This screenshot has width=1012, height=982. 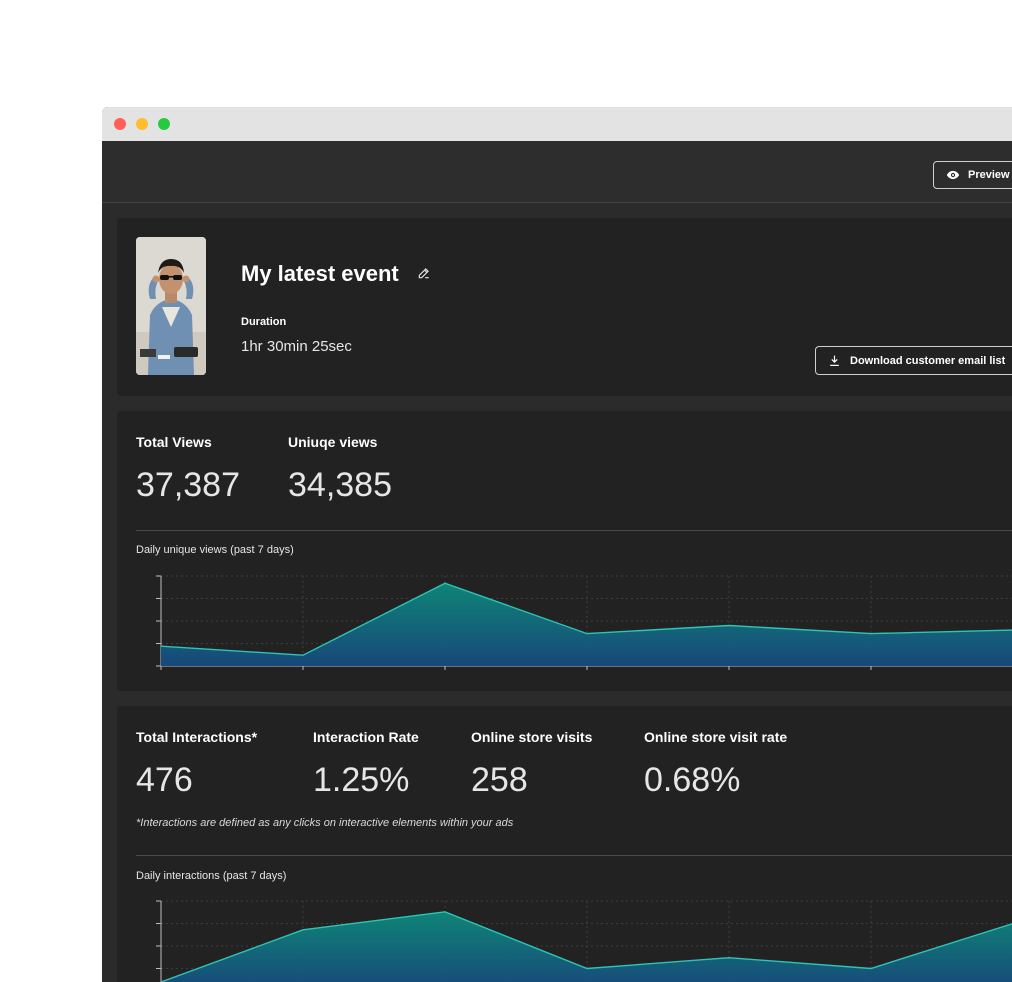 I want to click on minimize-window-button, so click(x=142, y=124).